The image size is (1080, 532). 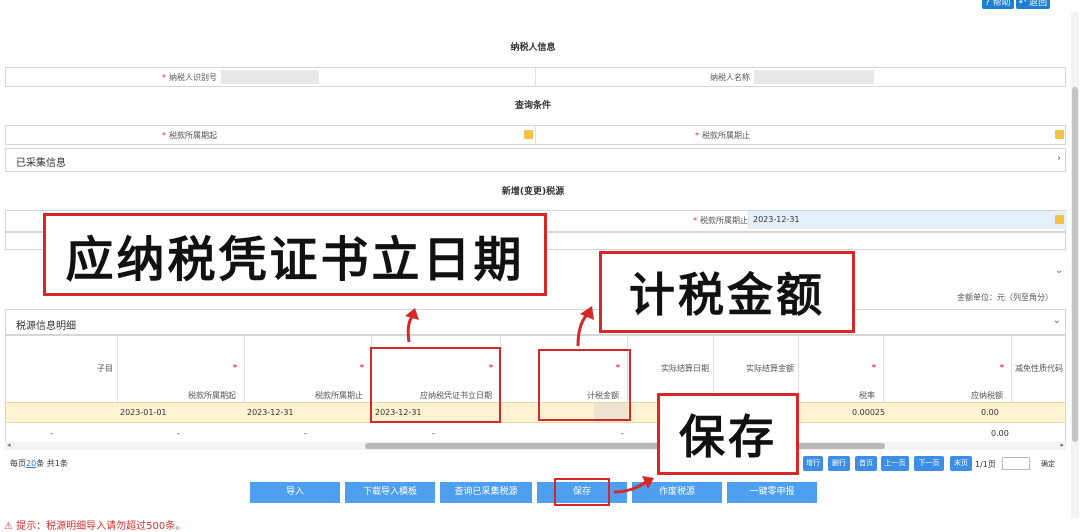 What do you see at coordinates (948, 369) in the screenshot?
I see `col-header: * 应纳税额` at bounding box center [948, 369].